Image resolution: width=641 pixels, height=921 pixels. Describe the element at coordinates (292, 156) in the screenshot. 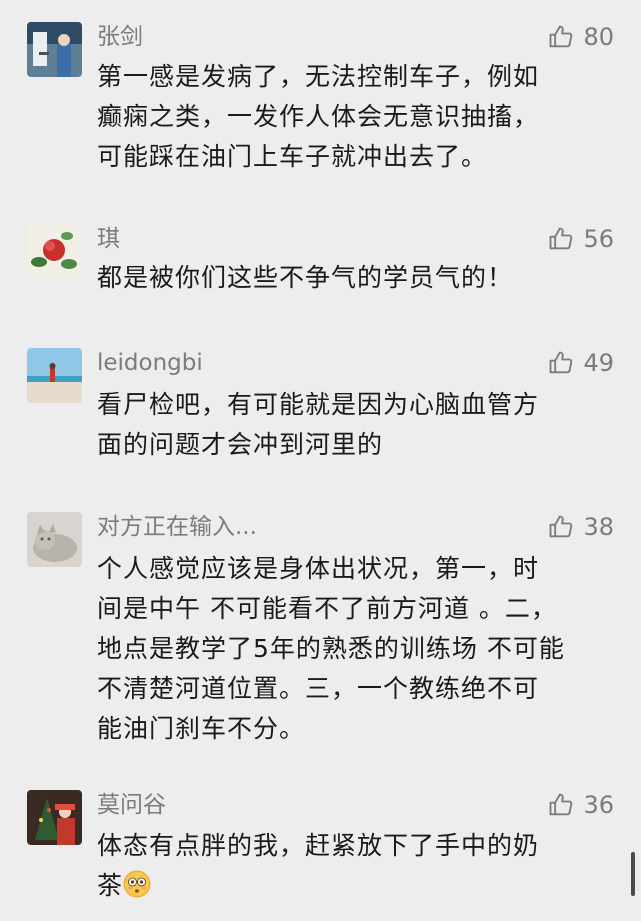

I see `comment-line: 可能踩在油门上车子就冲出去了。` at that location.